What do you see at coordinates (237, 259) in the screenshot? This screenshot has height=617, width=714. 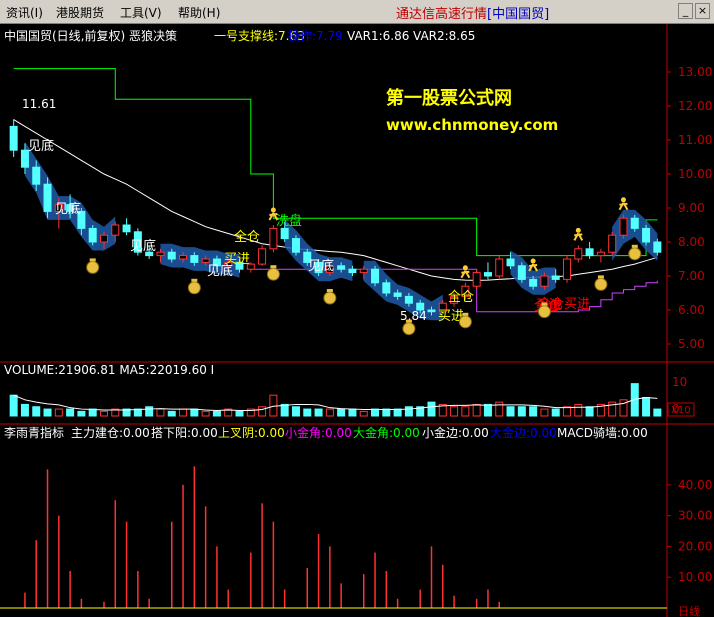 I see `signal-label: 买进` at bounding box center [237, 259].